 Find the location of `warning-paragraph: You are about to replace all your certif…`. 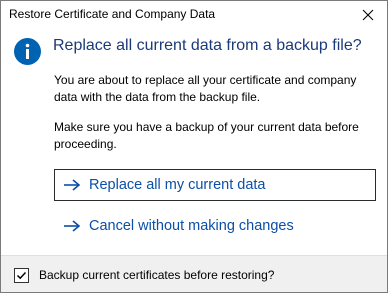

warning-paragraph: You are about to replace all your certif… is located at coordinates (205, 88).